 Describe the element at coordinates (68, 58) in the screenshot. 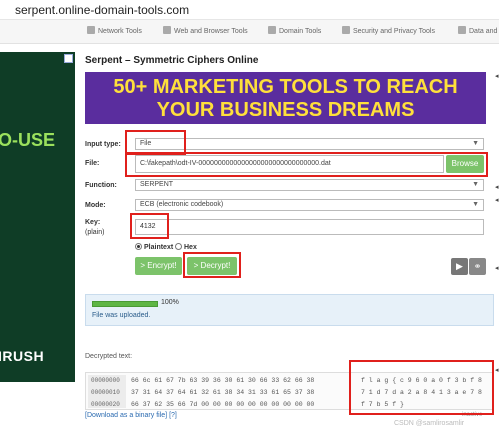

I see `ad-close-icon` at that location.